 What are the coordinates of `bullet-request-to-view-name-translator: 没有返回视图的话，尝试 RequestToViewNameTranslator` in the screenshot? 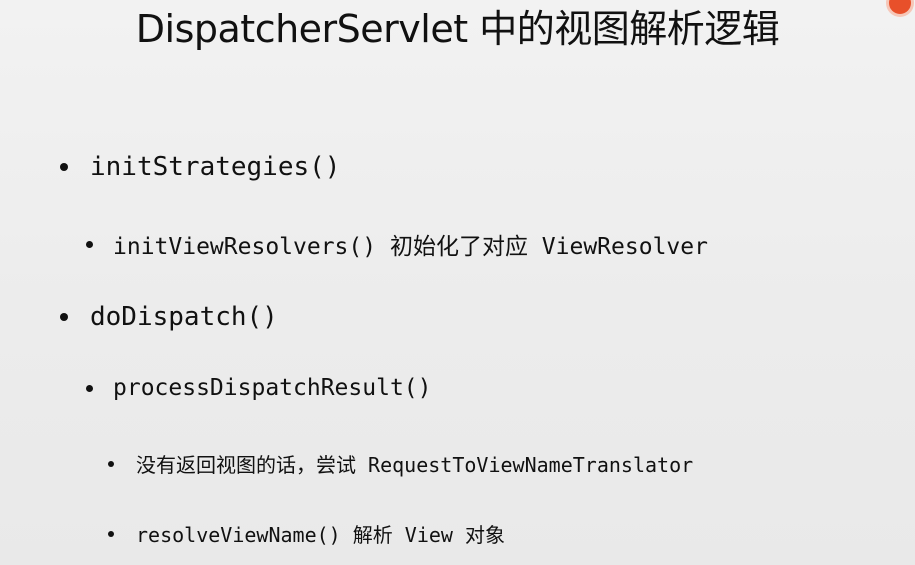 It's located at (400, 463).